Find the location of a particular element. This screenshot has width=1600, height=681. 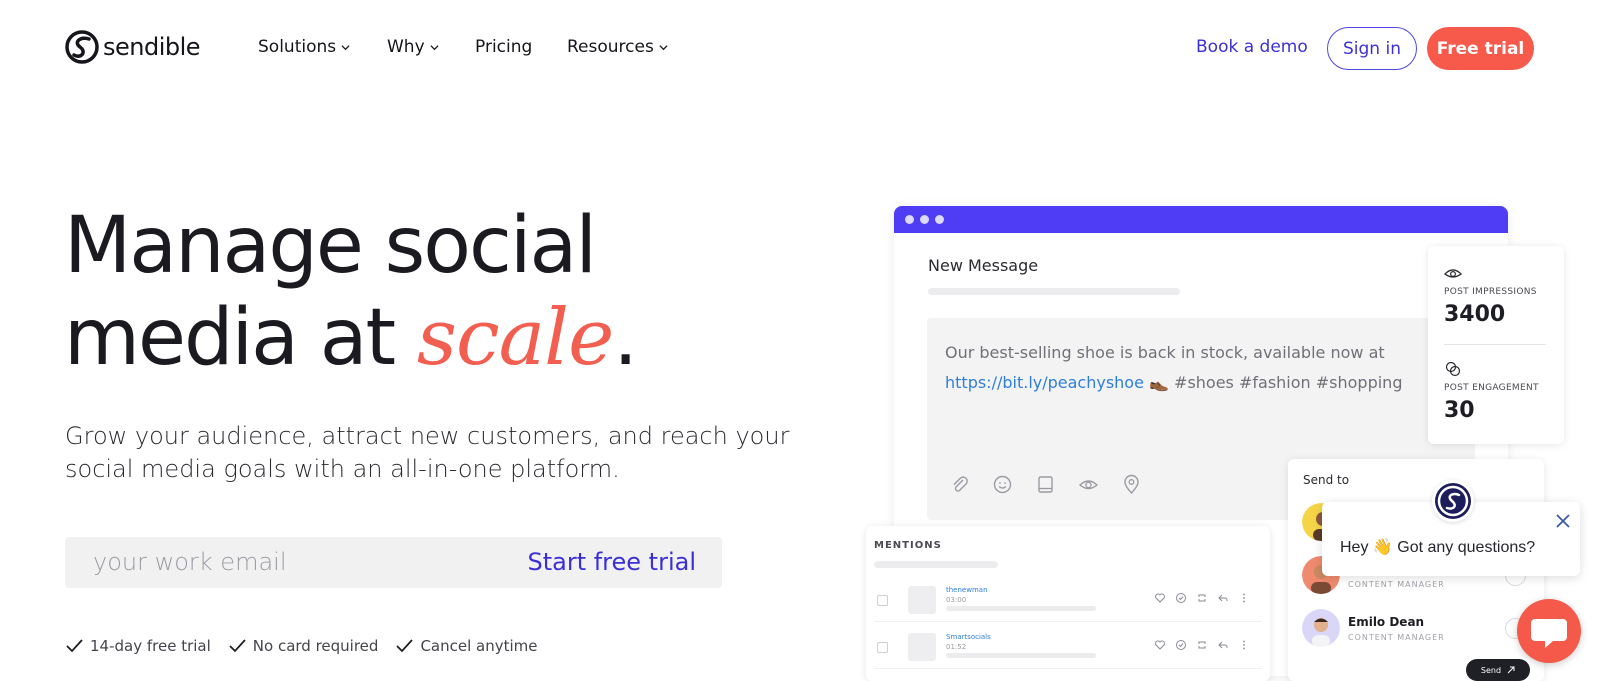

perk-item: No card required is located at coordinates (304, 646).